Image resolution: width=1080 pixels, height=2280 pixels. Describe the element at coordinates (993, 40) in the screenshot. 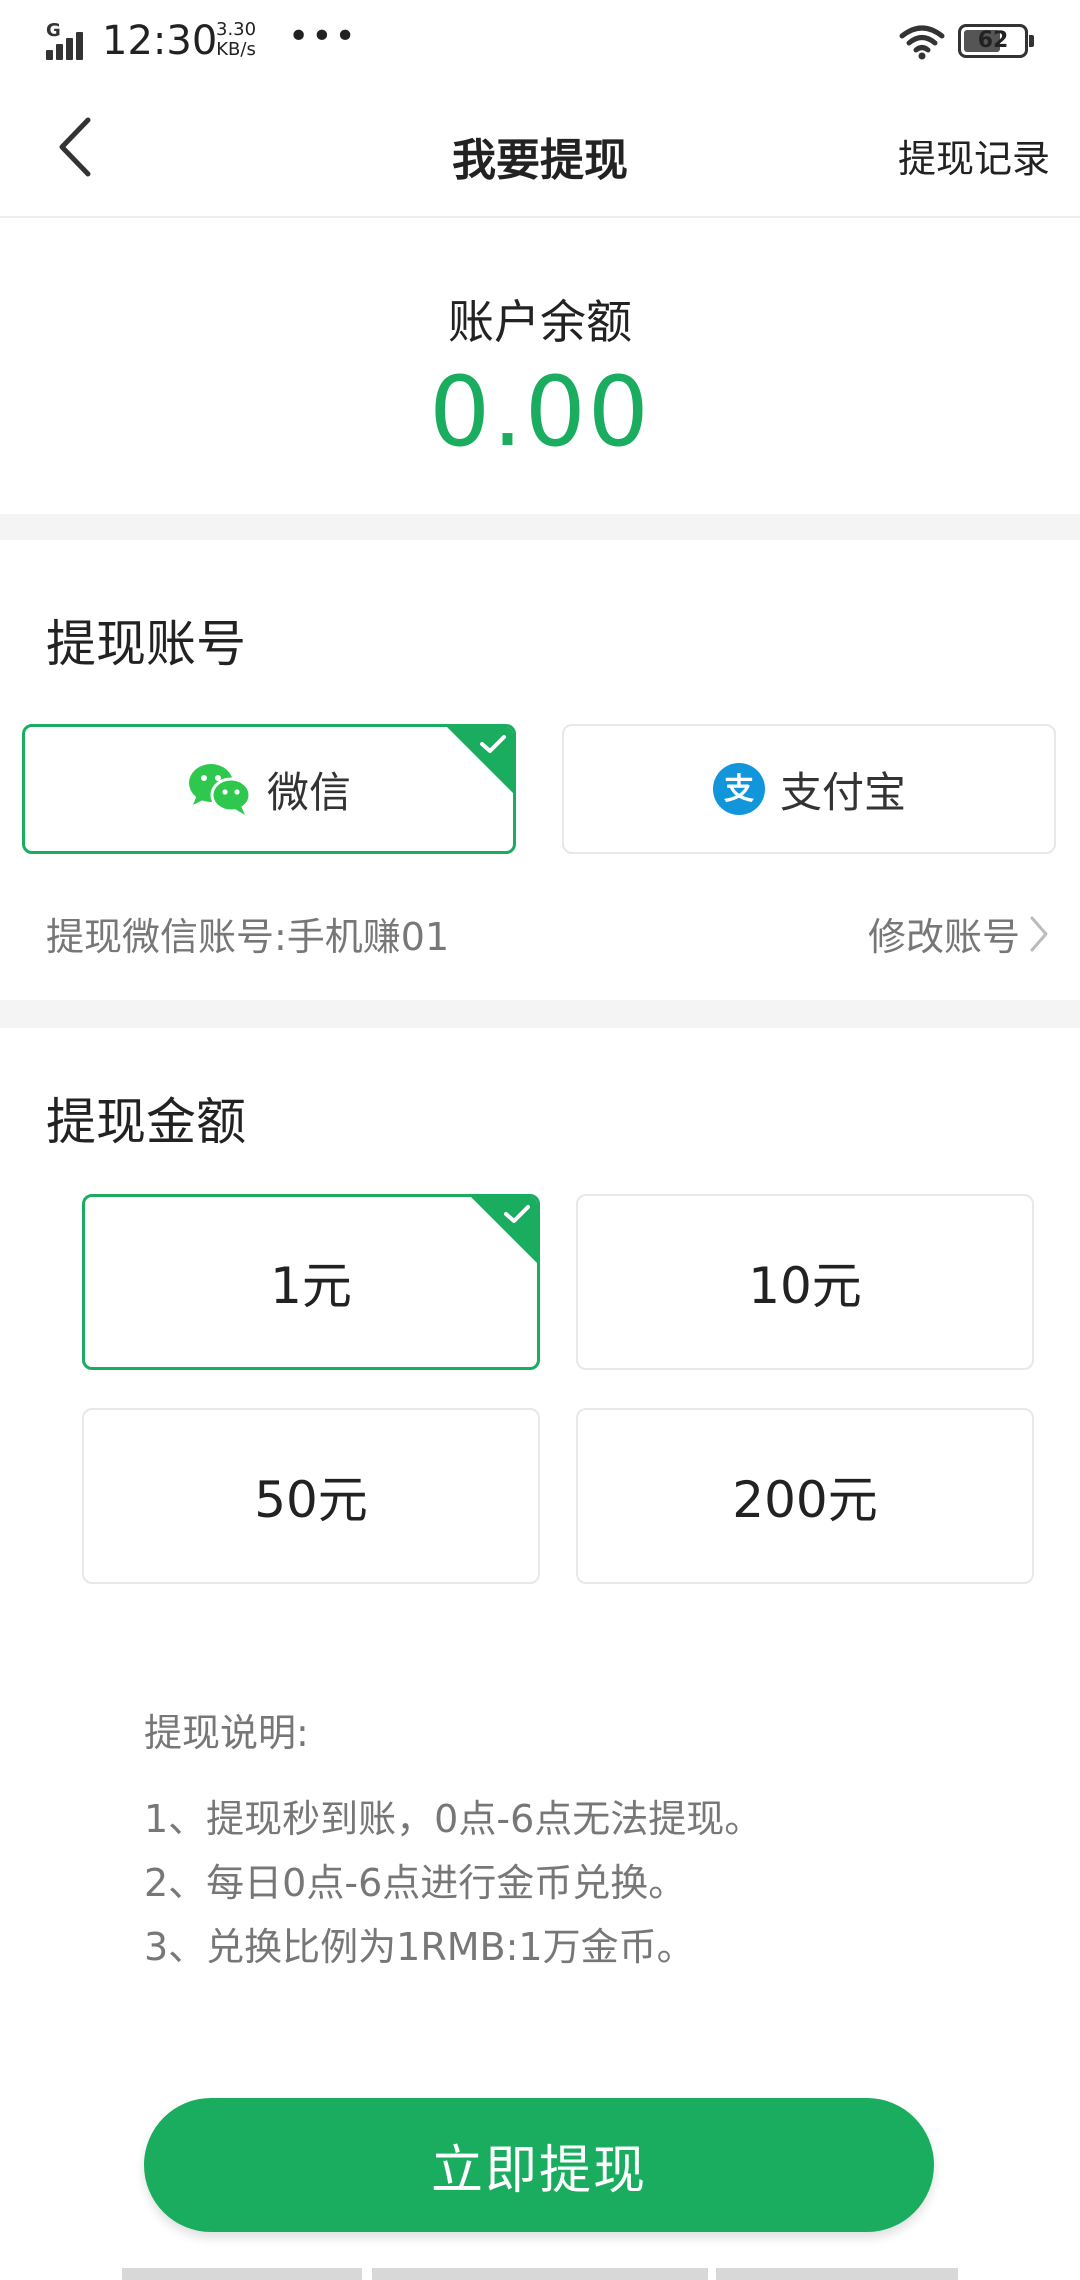

I see `battery-level: 62` at that location.